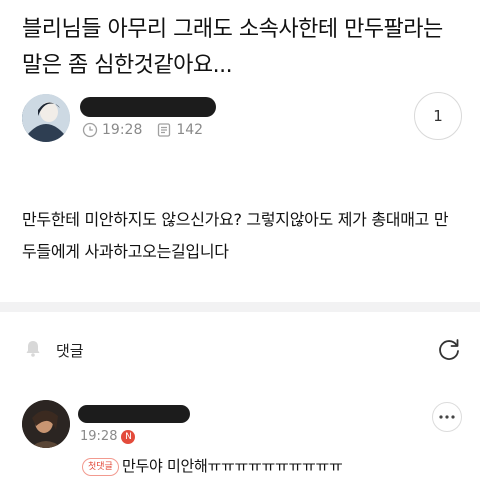 The image size is (480, 492). Describe the element at coordinates (100, 467) in the screenshot. I see `first-comment-badge: 첫댓글` at that location.